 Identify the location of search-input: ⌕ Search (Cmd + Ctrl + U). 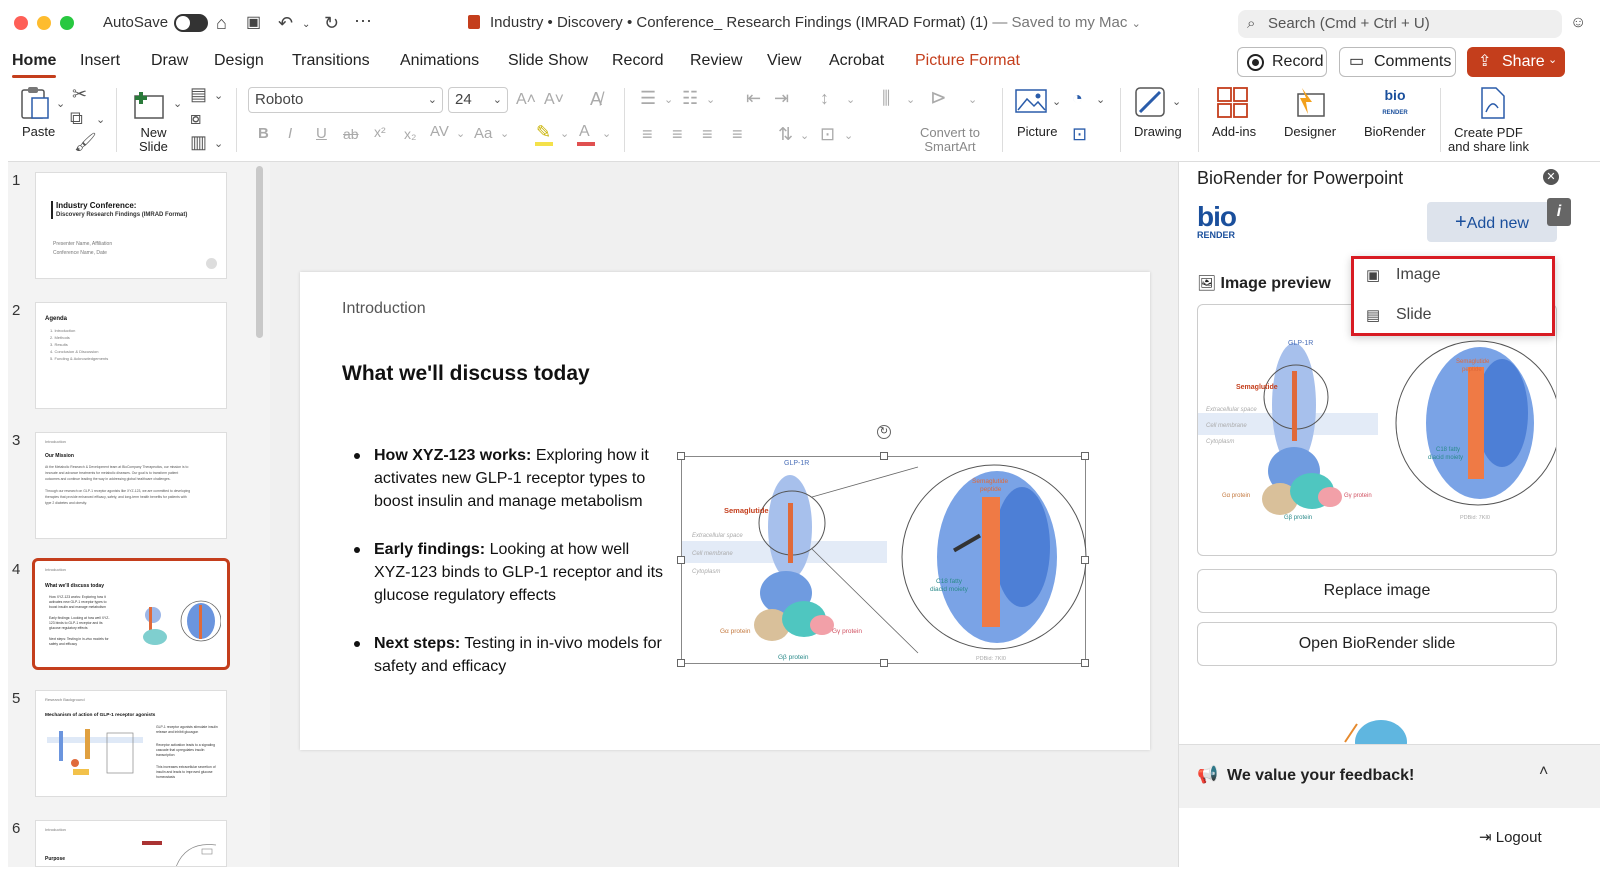
(1400, 24).